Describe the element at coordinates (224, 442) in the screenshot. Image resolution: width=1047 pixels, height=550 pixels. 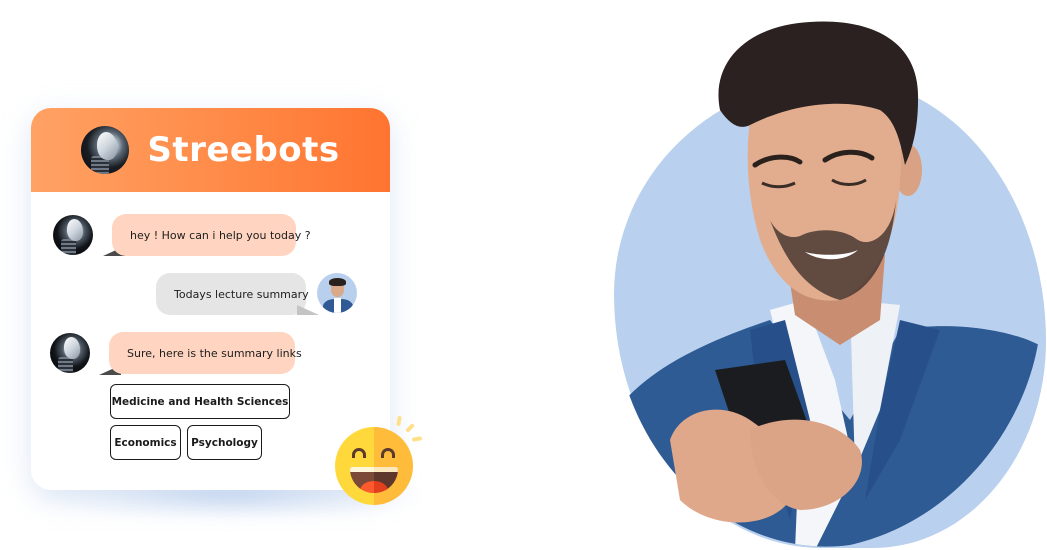
I see `link-psychology: Psychology` at that location.